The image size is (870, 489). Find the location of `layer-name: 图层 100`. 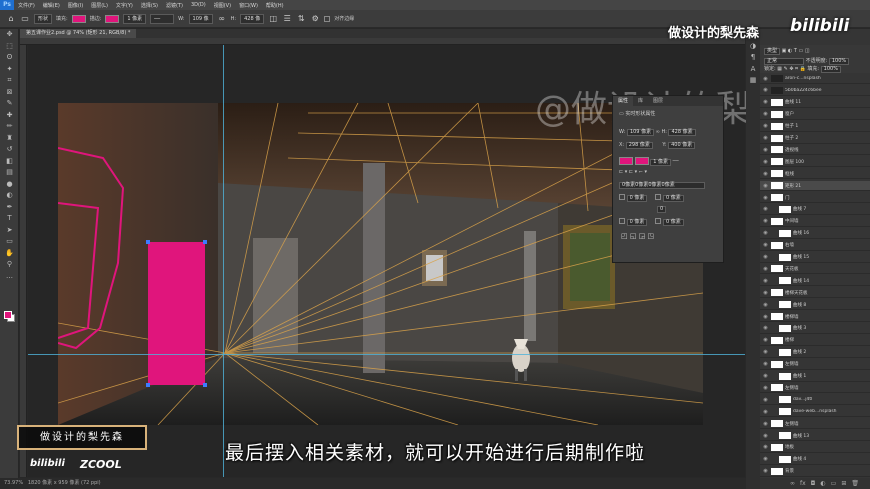

layer-name: 图层 100 is located at coordinates (794, 162).